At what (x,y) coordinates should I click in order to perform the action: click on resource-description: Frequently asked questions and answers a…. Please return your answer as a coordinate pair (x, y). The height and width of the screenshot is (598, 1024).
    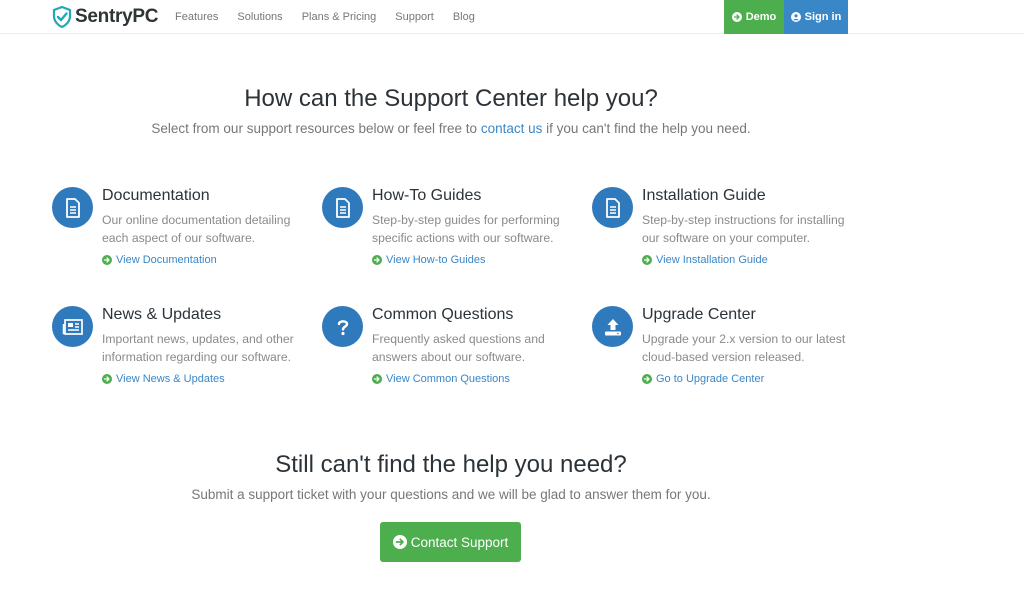
    Looking at the image, I should click on (458, 348).